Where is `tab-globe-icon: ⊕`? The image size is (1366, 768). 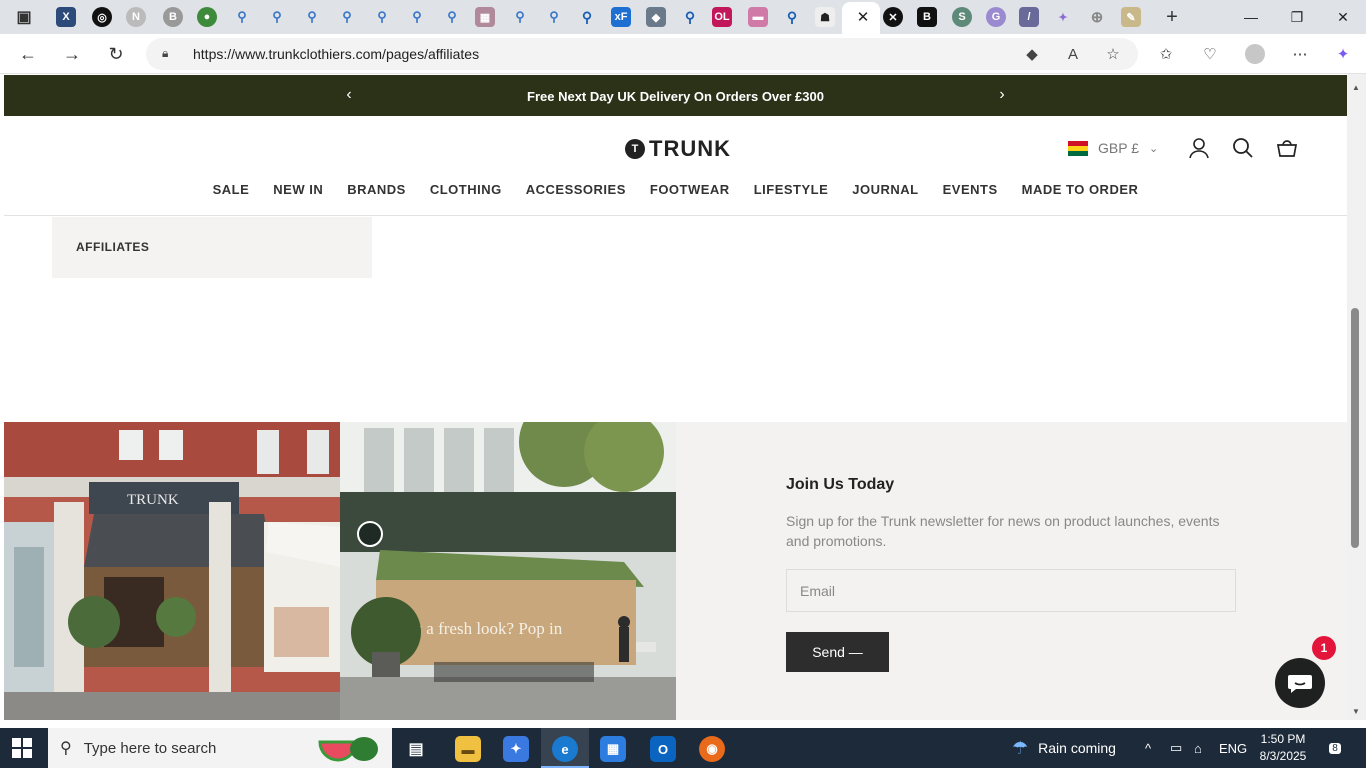 tab-globe-icon: ⊕ is located at coordinates (1097, 17).